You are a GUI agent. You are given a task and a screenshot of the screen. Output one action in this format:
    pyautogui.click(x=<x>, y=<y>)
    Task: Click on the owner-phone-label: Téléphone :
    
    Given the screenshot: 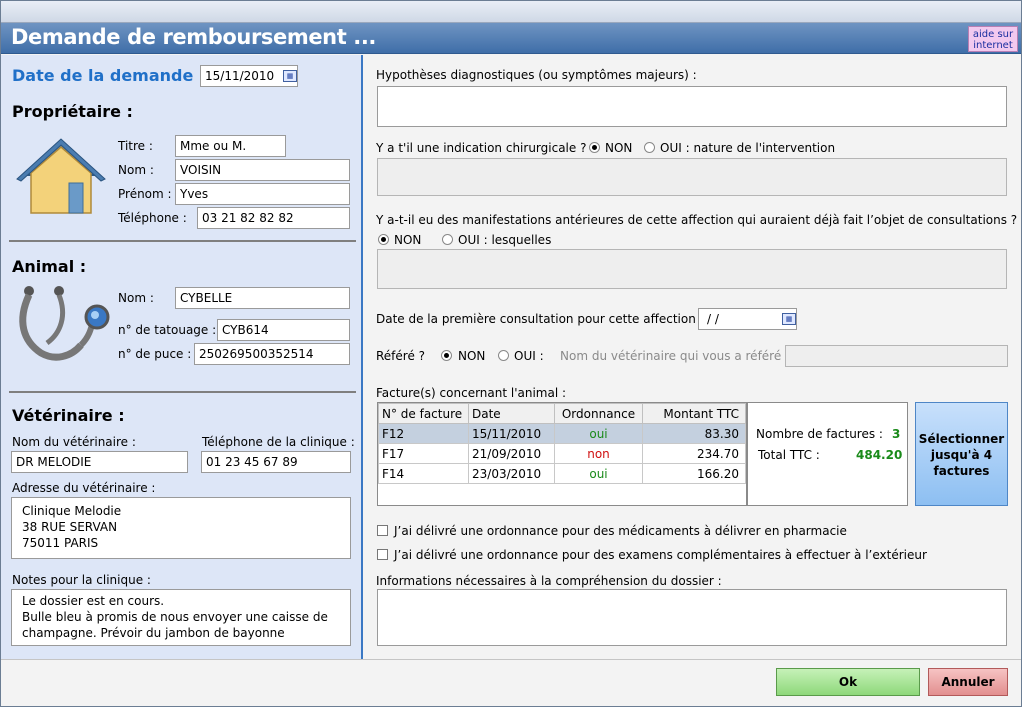 What is the action you would take?
    pyautogui.click(x=152, y=218)
    